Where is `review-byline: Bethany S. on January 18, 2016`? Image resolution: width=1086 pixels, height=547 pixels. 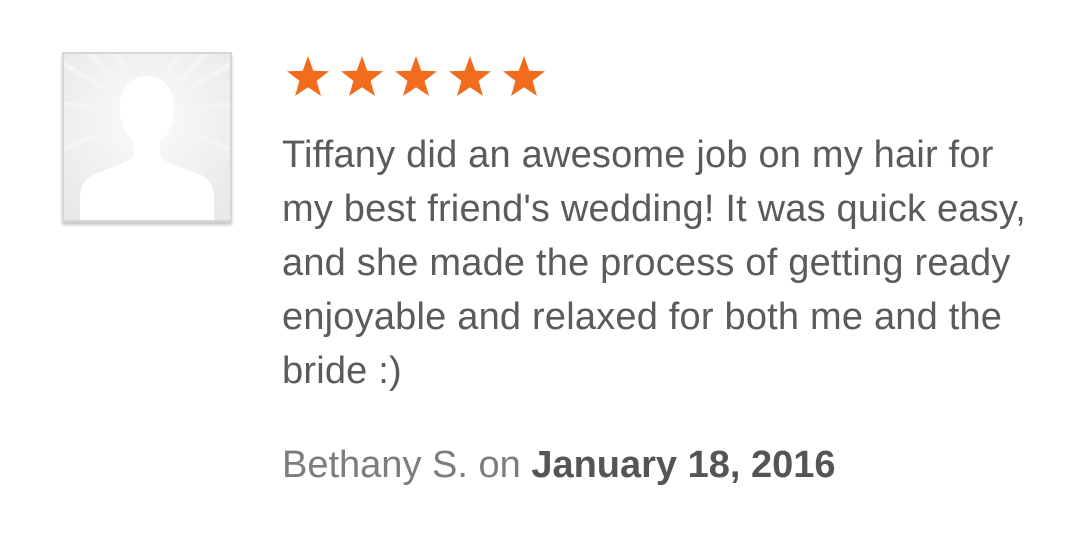 review-byline: Bethany S. on January 18, 2016 is located at coordinates (559, 465).